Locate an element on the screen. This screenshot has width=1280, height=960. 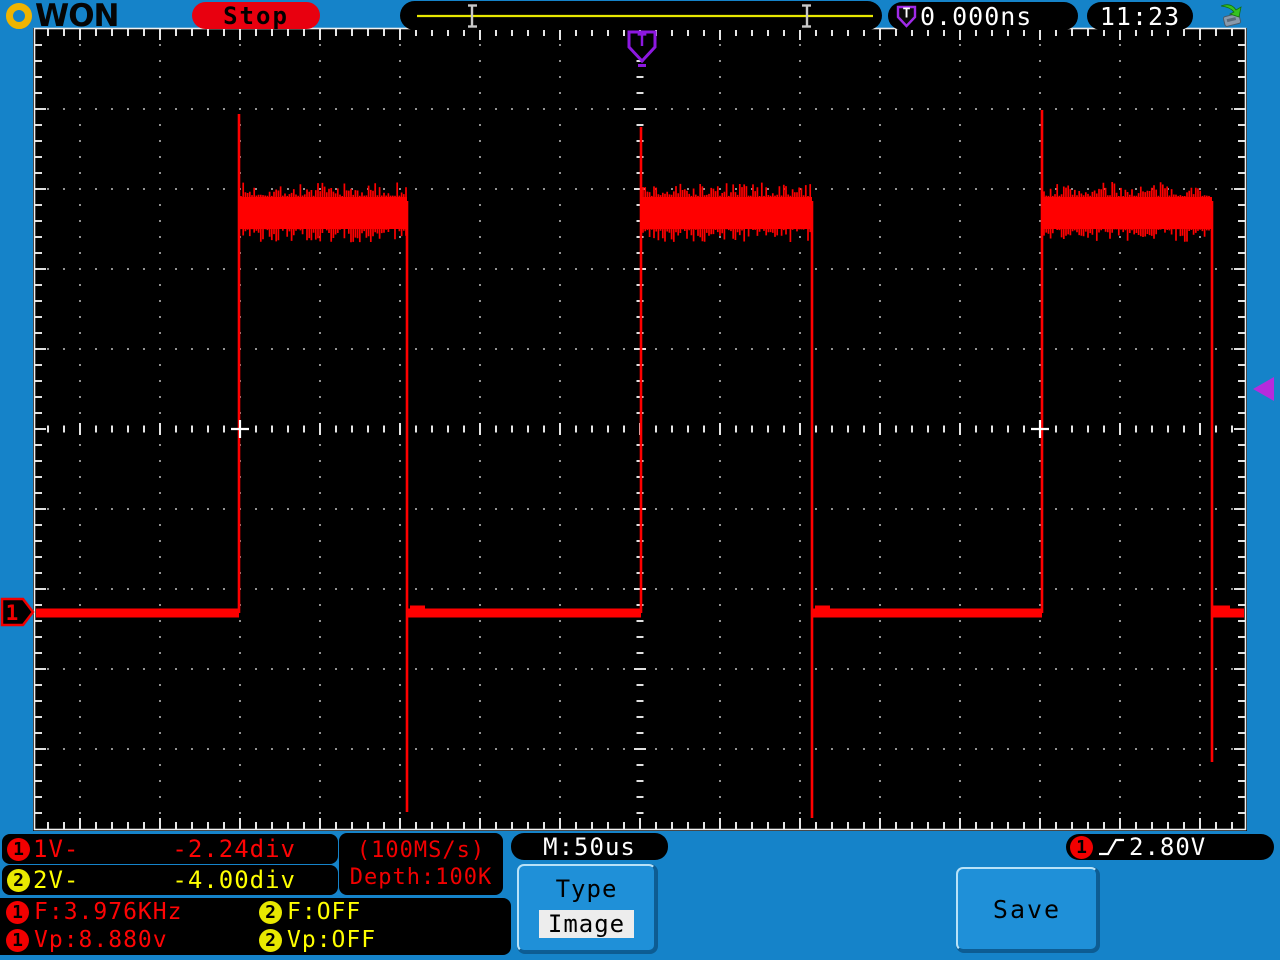
run-stop-indicator: Stop is located at coordinates (256, 15).